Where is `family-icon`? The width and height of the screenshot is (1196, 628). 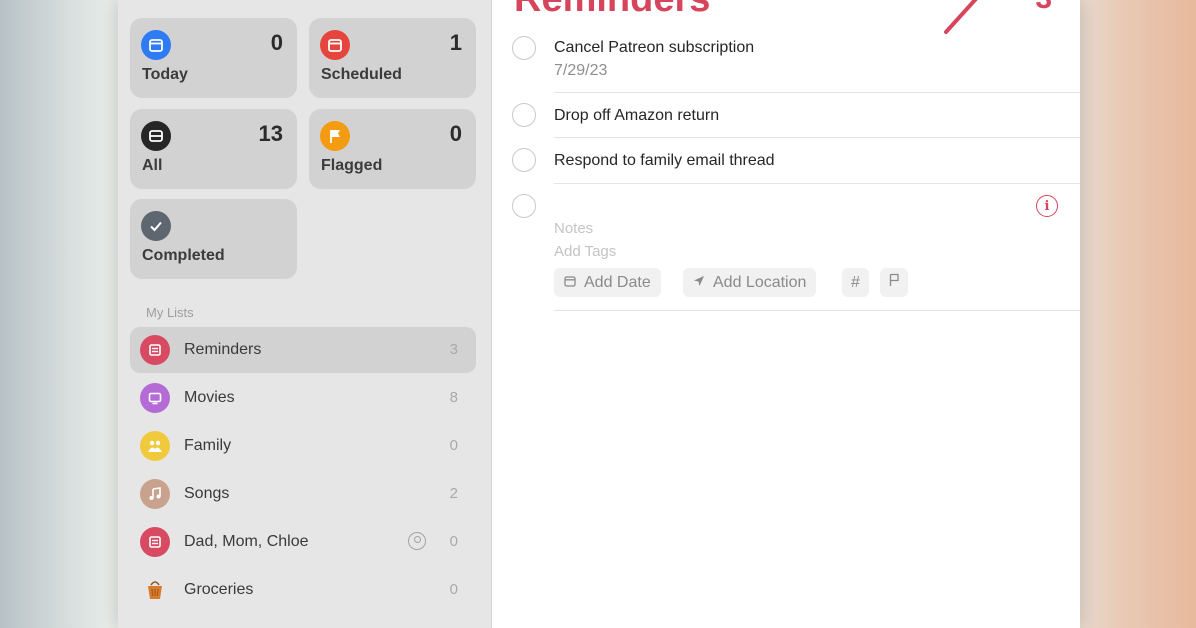
family-icon is located at coordinates (155, 446).